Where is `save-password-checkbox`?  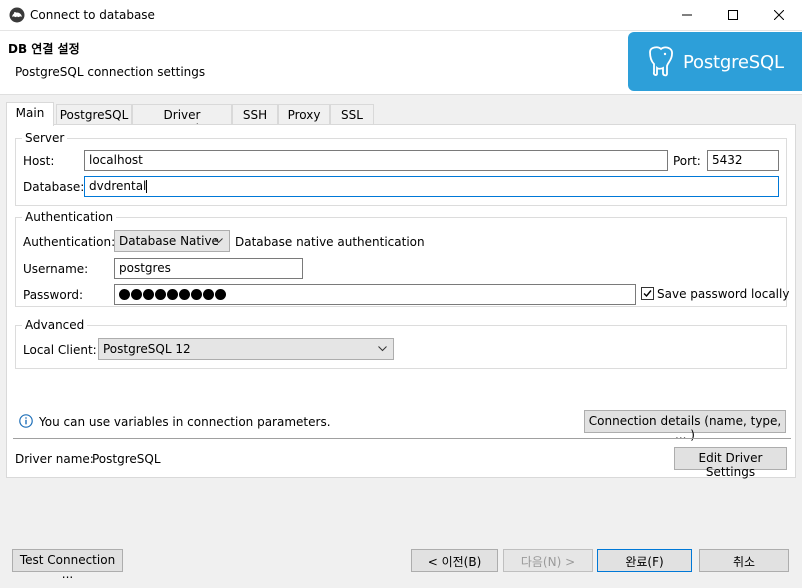 save-password-checkbox is located at coordinates (647, 293).